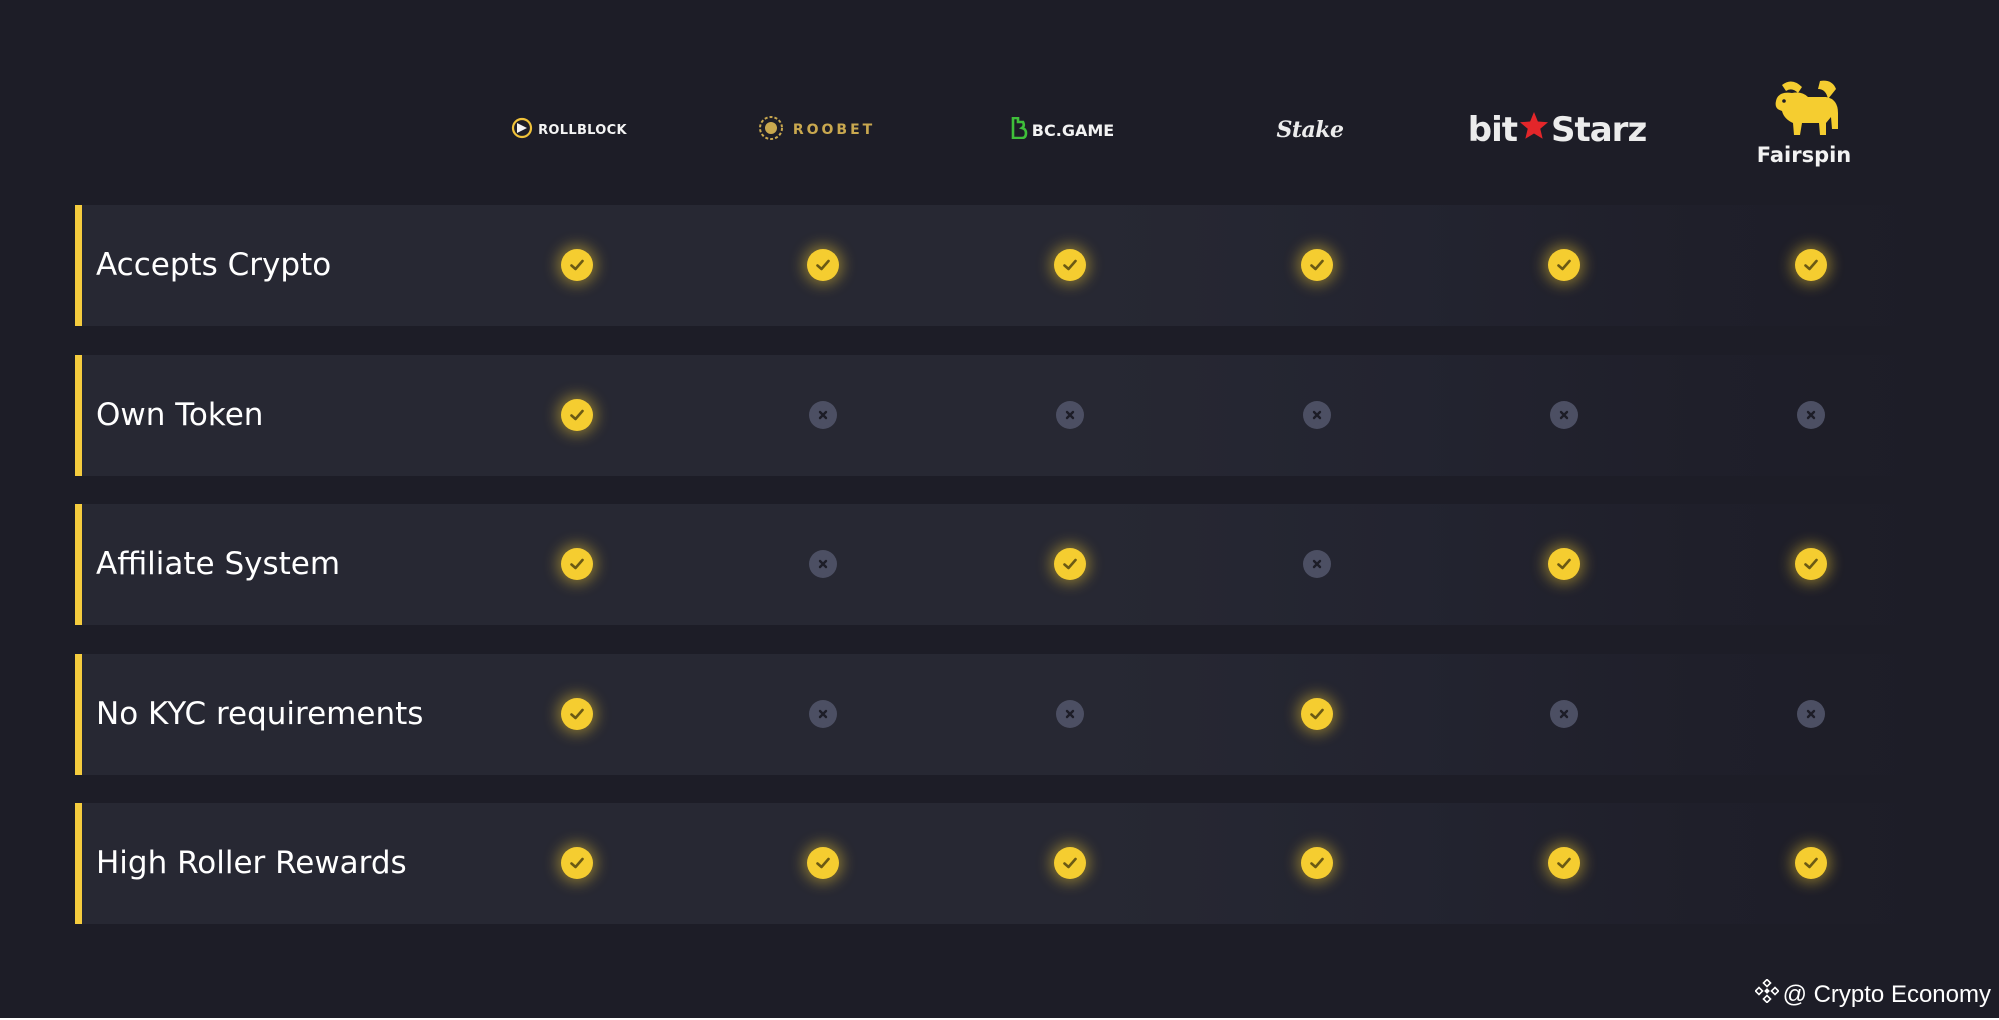 The height and width of the screenshot is (1020, 1999). What do you see at coordinates (214, 265) in the screenshot?
I see `feature-label: Accepts Crypto` at bounding box center [214, 265].